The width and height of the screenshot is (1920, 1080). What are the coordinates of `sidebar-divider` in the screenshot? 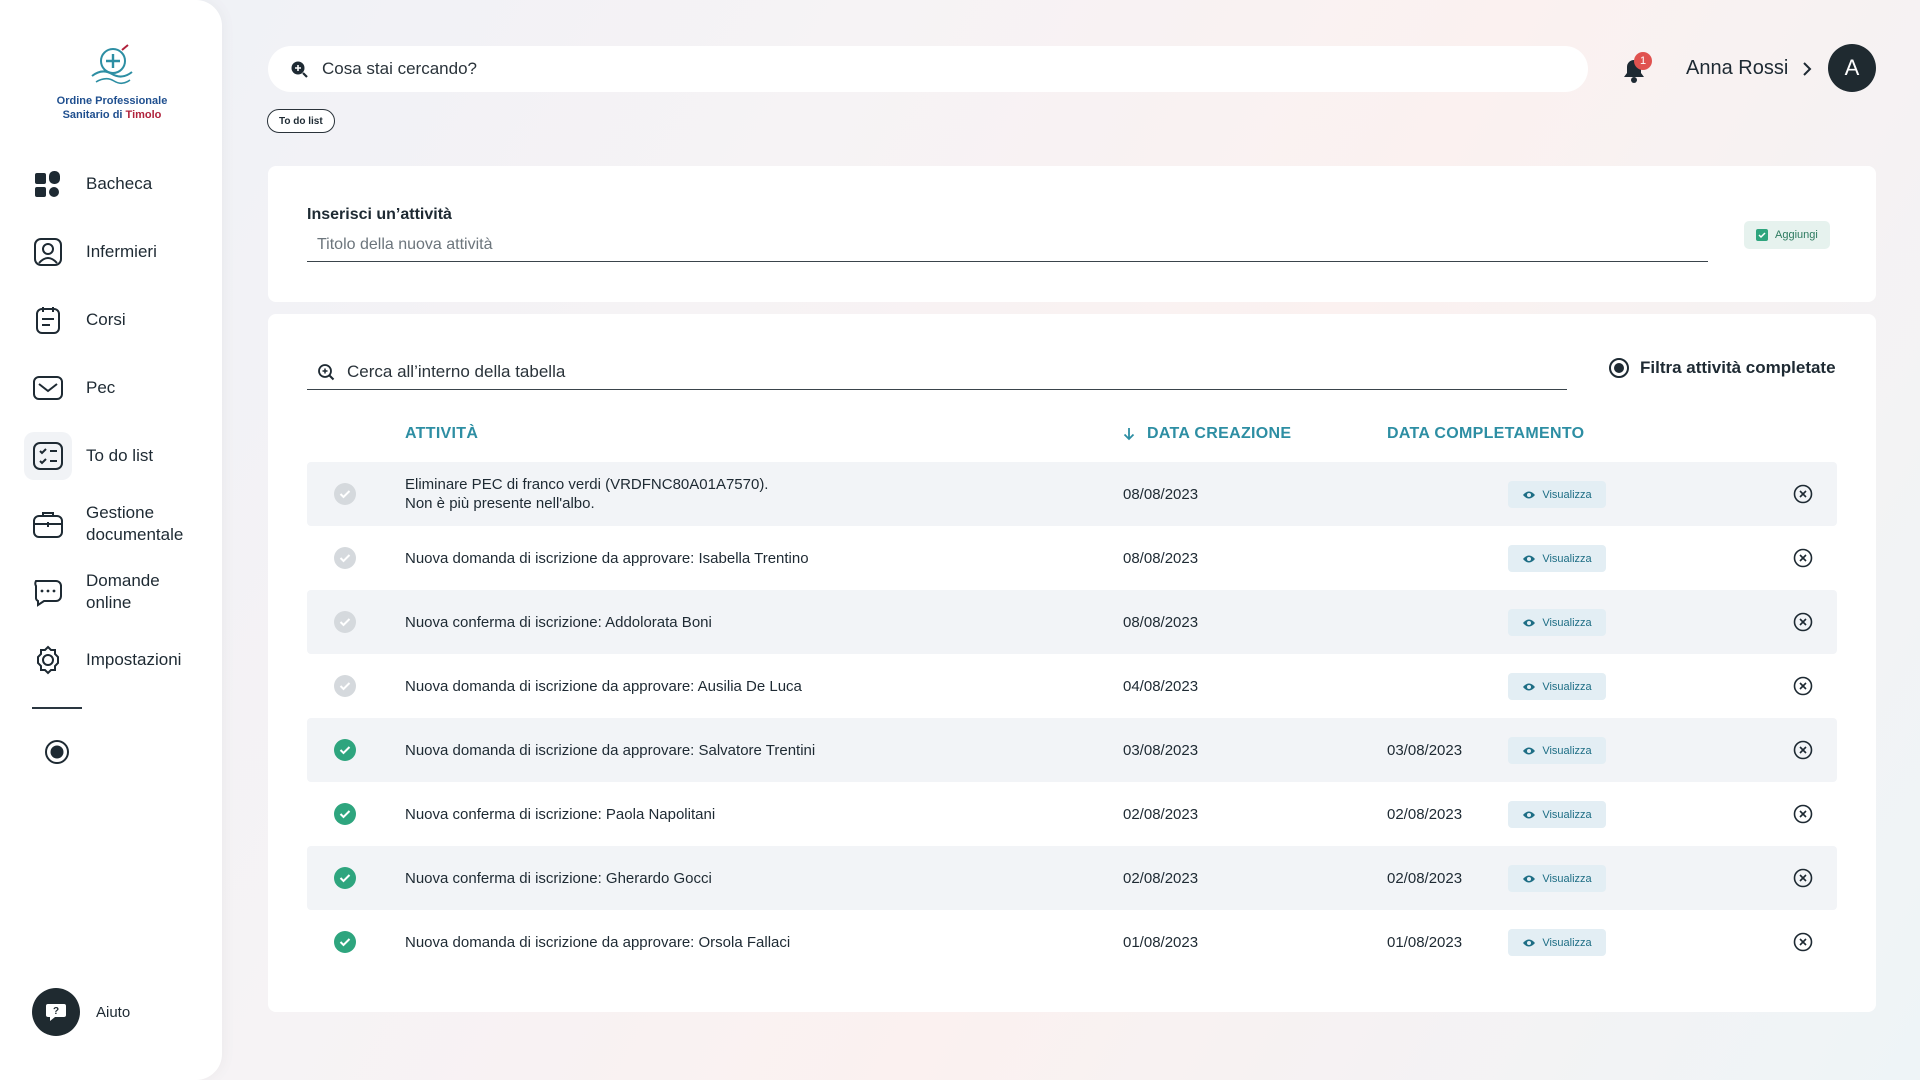 It's located at (57, 708).